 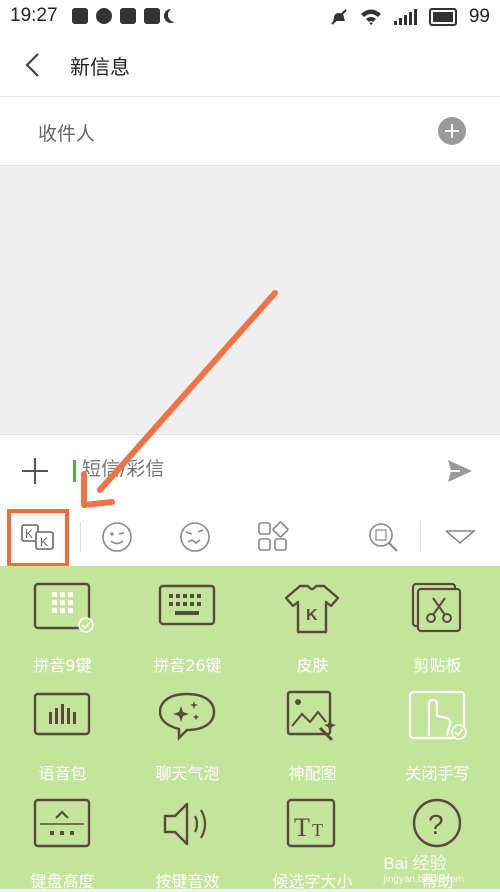 What do you see at coordinates (339, 17) in the screenshot?
I see `mute-icon` at bounding box center [339, 17].